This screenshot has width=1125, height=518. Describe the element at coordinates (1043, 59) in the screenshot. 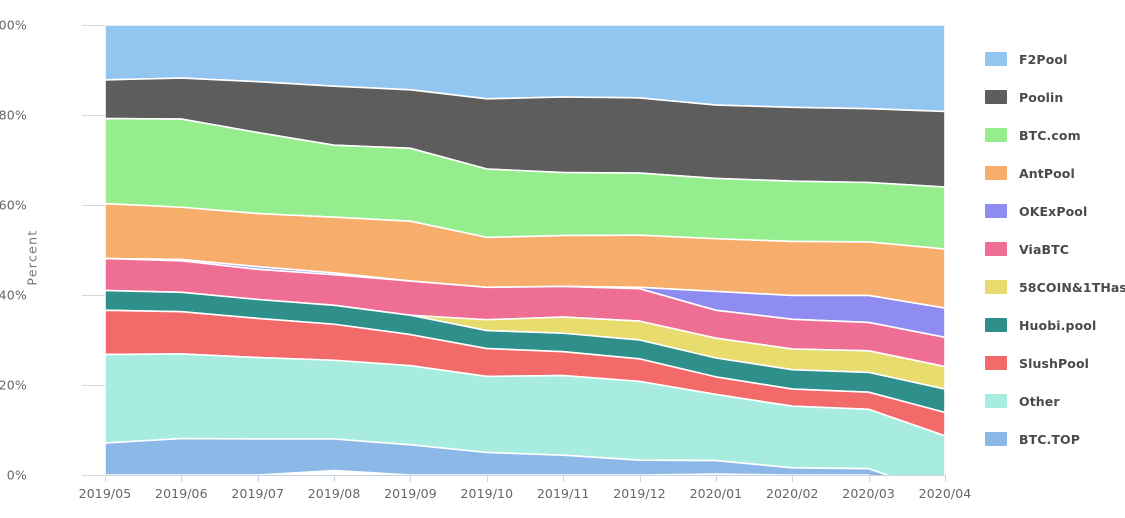

I see `legend-item-label: F2Pool` at that location.